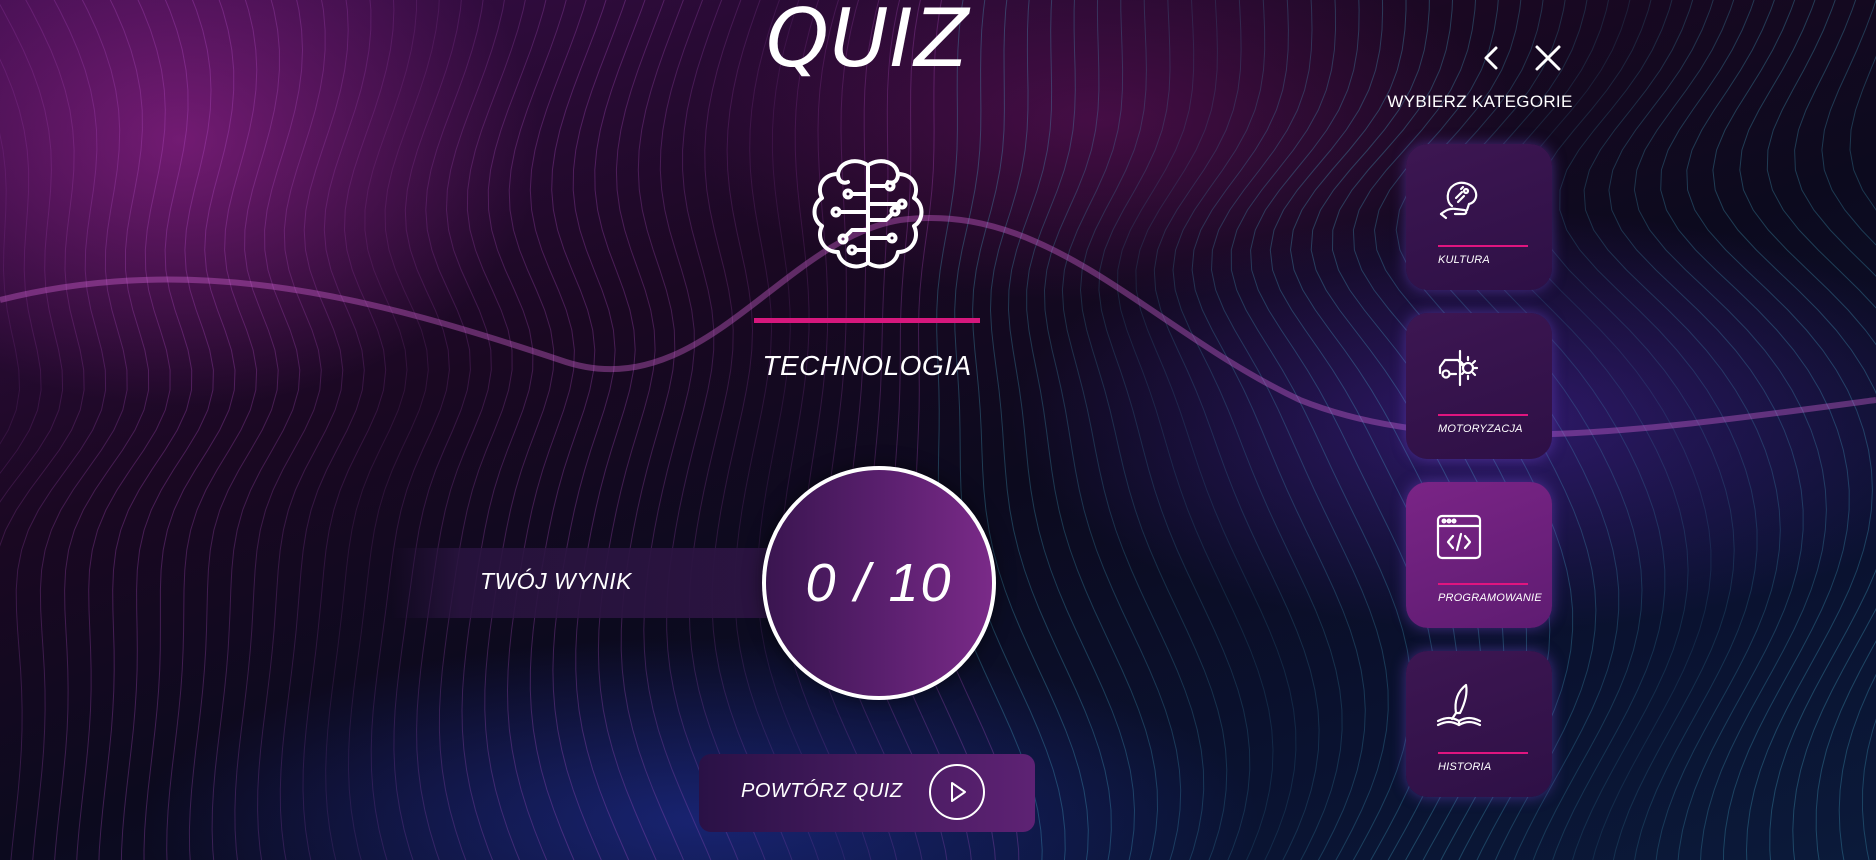  I want to click on code-window-icon, so click(1459, 537).